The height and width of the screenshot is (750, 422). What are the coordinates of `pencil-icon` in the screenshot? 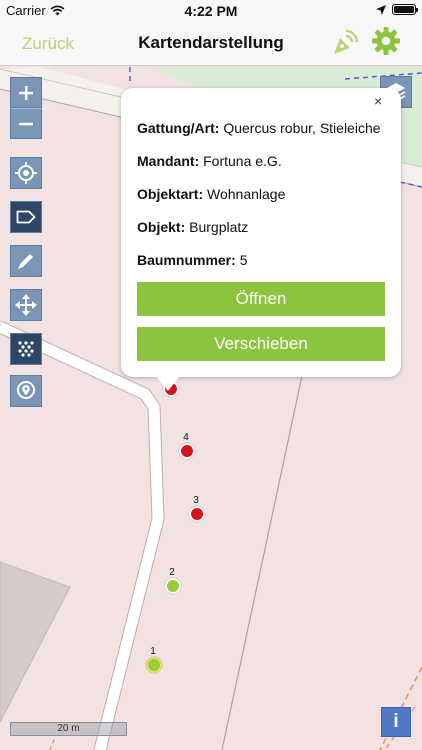 It's located at (25, 261).